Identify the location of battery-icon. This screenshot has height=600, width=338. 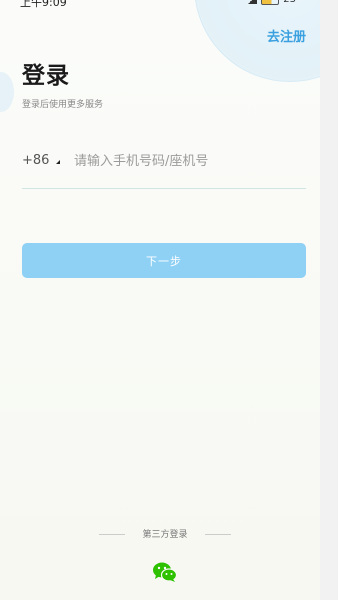
(270, 2).